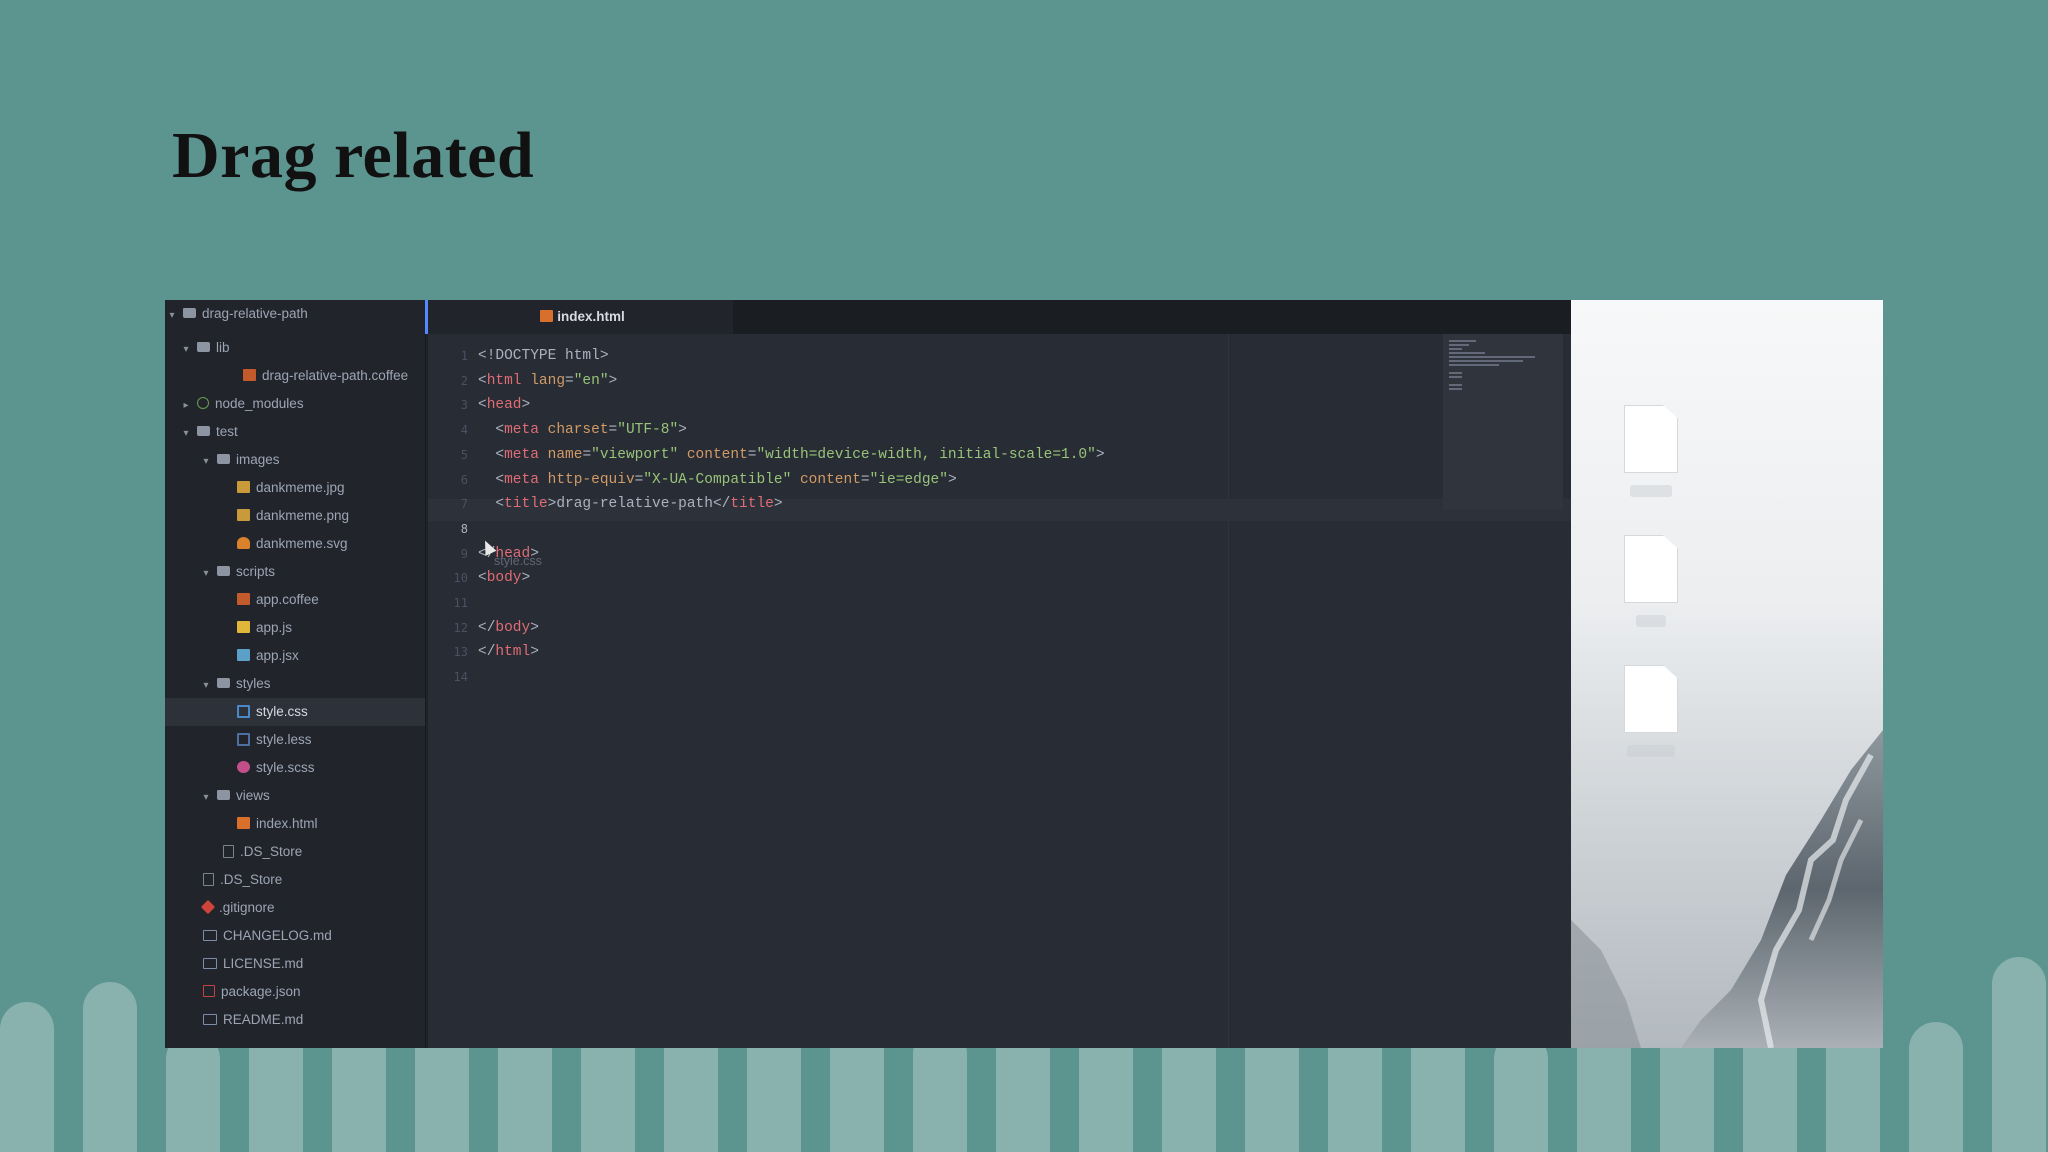 Image resolution: width=2048 pixels, height=1152 pixels. Describe the element at coordinates (999, 317) in the screenshot. I see `tab-bar: index.html` at that location.